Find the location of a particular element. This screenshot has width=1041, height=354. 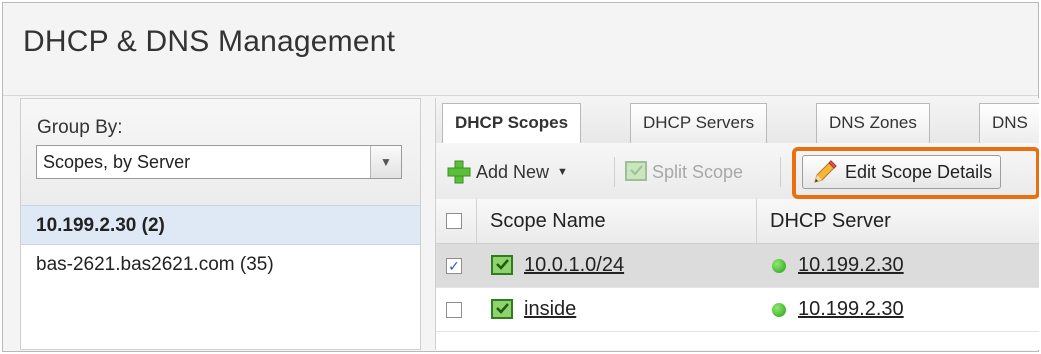

add-new-label: Add New is located at coordinates (513, 172).